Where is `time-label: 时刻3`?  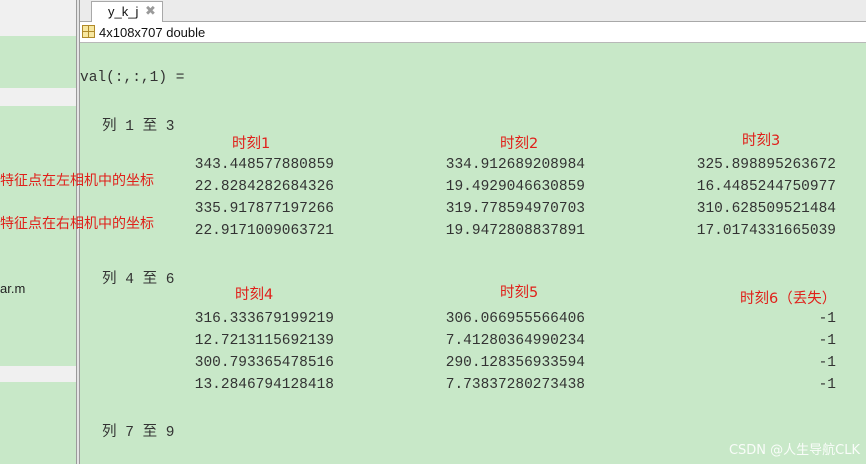 time-label: 时刻3 is located at coordinates (761, 141).